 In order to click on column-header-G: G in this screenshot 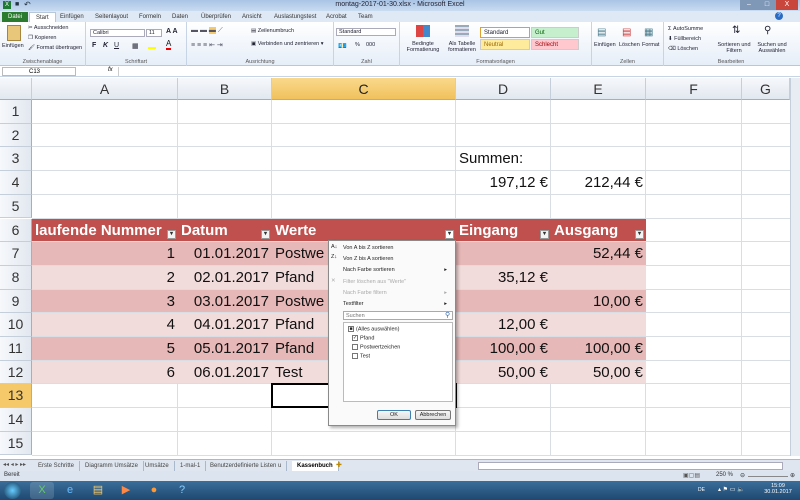, I will do `click(766, 89)`.